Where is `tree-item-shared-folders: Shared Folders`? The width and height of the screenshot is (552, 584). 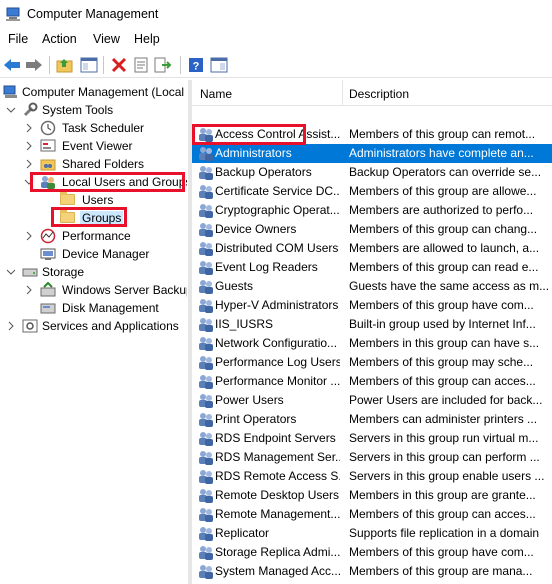
tree-item-shared-folders: Shared Folders is located at coordinates (93, 164).